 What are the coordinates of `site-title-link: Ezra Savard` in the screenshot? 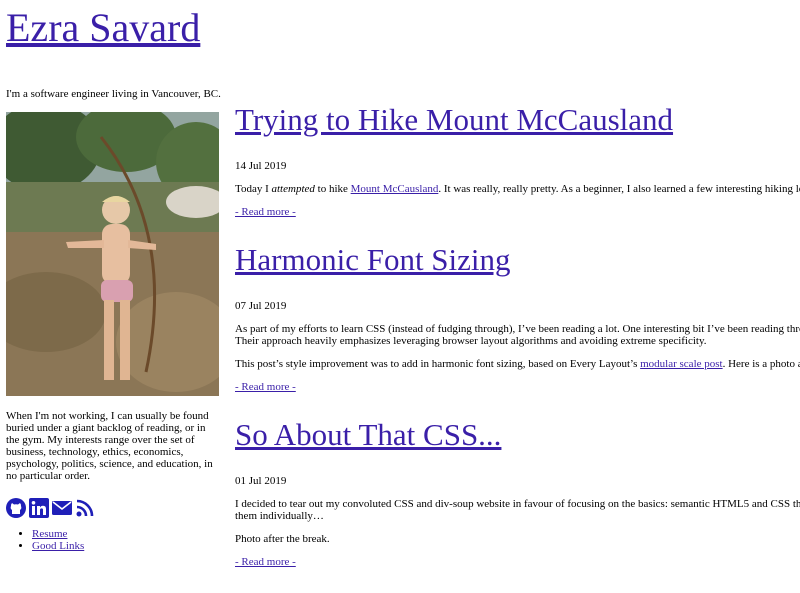 It's located at (103, 27).